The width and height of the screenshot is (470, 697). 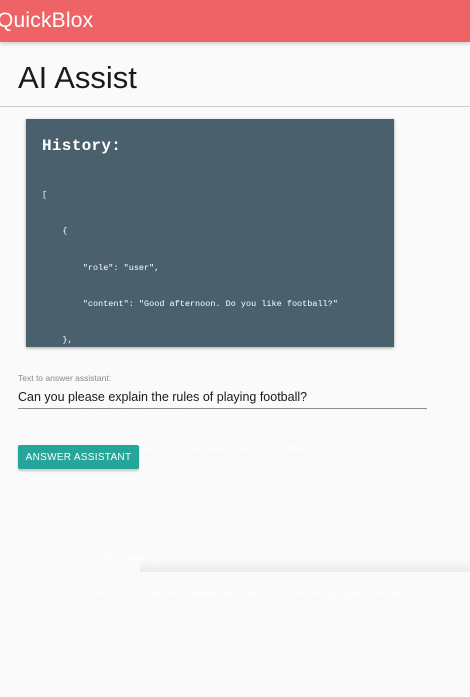 What do you see at coordinates (77, 77) in the screenshot?
I see `page-title: AI Assist` at bounding box center [77, 77].